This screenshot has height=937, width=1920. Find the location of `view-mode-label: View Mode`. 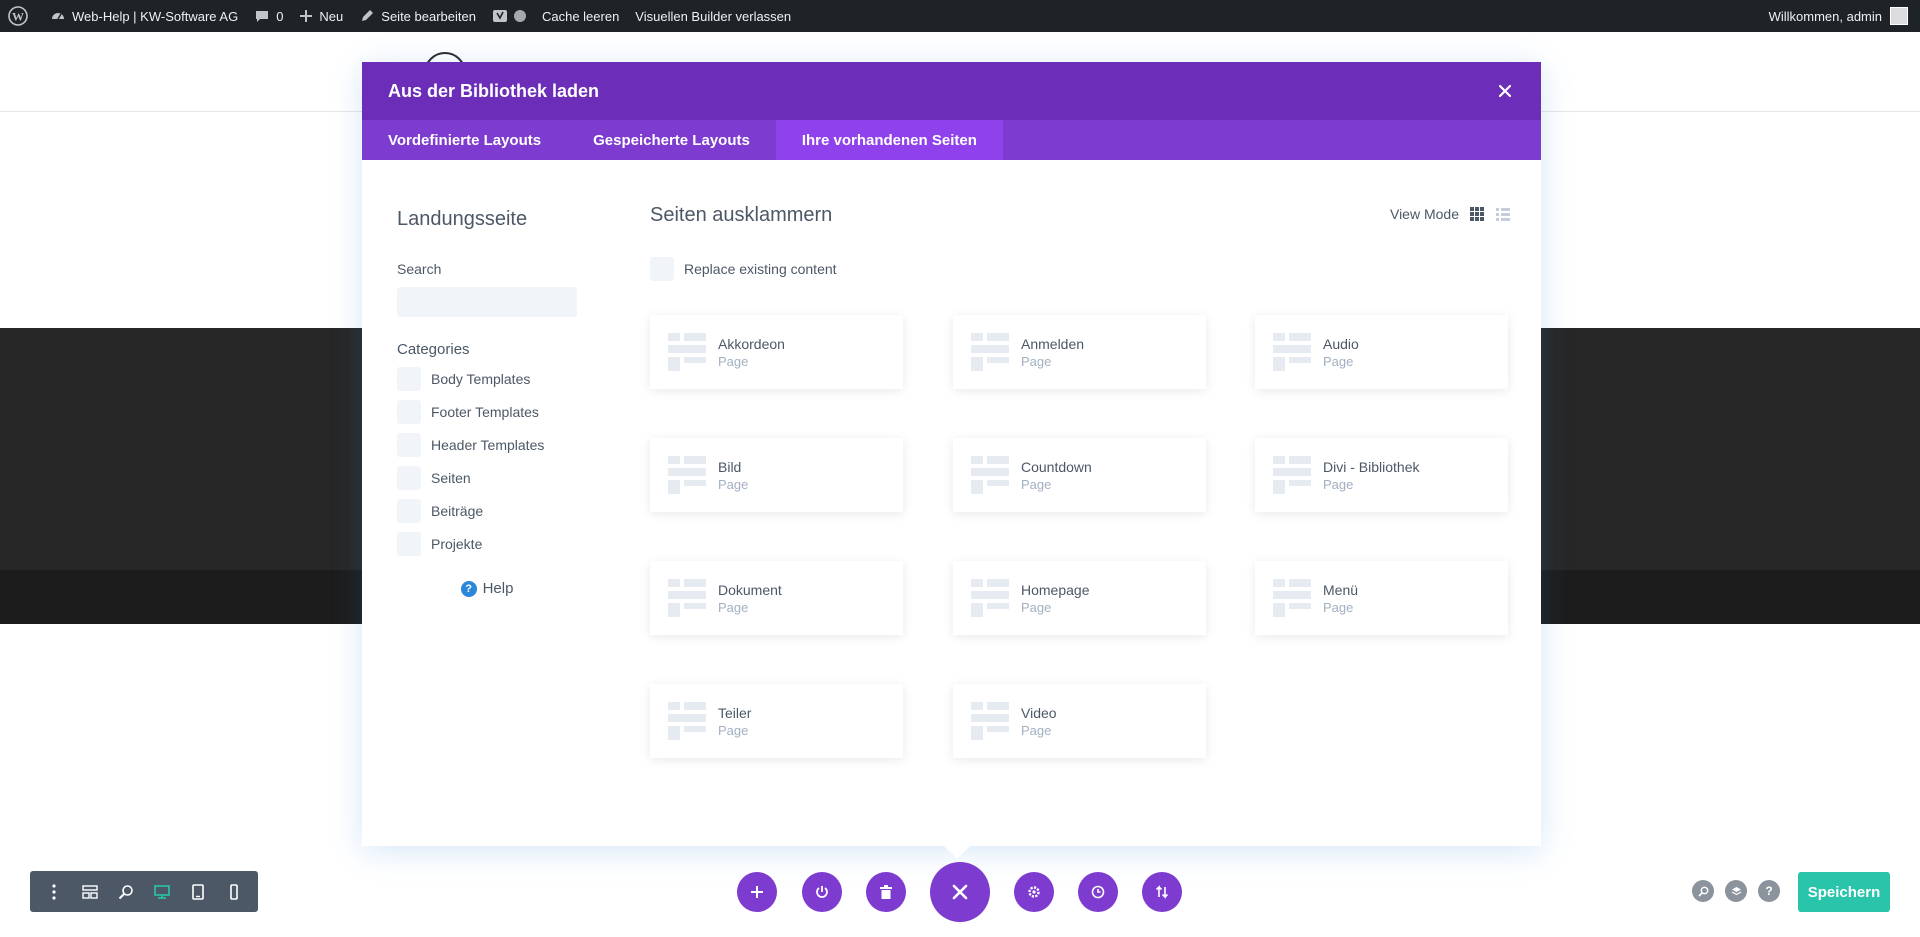

view-mode-label: View Mode is located at coordinates (1424, 214).